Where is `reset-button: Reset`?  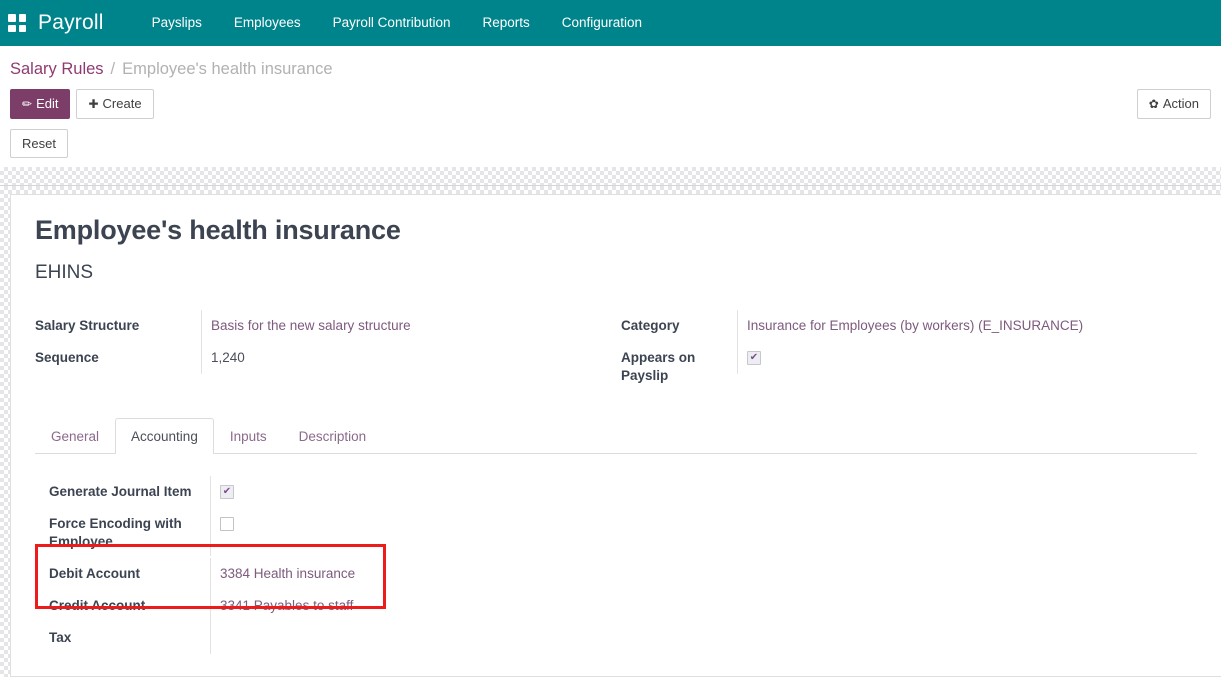
reset-button: Reset is located at coordinates (39, 143).